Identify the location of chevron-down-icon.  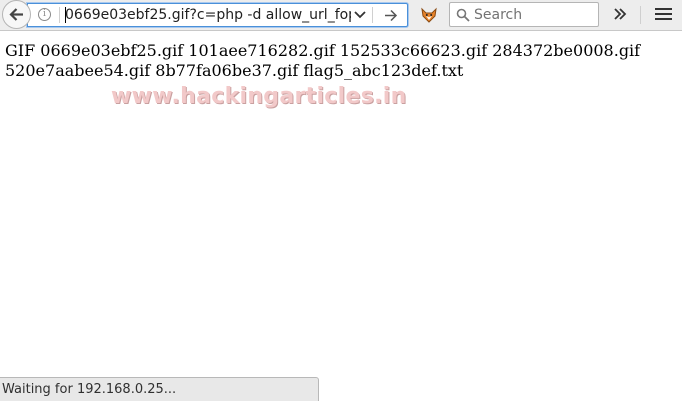
(360, 15).